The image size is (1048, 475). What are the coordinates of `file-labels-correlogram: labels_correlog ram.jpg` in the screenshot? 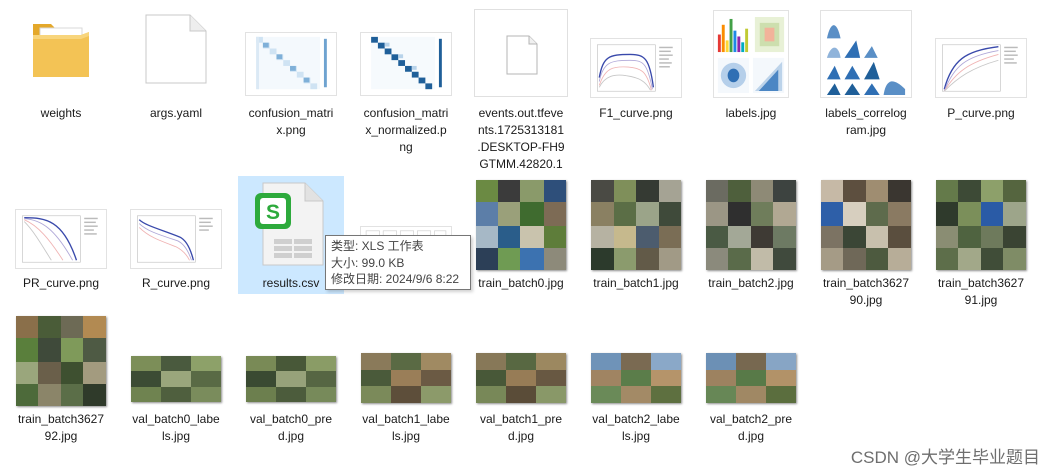 It's located at (866, 81).